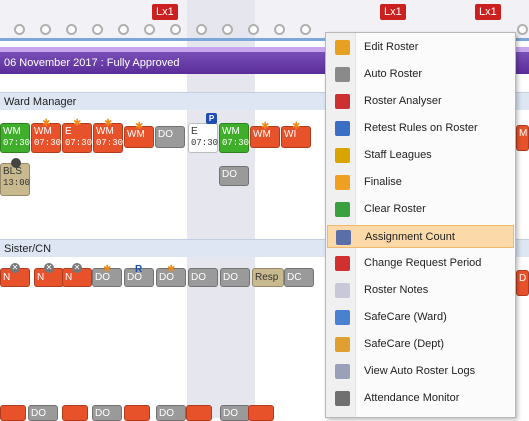 The width and height of the screenshot is (529, 421). Describe the element at coordinates (342, 344) in the screenshot. I see `safecare-dept-icon` at that location.